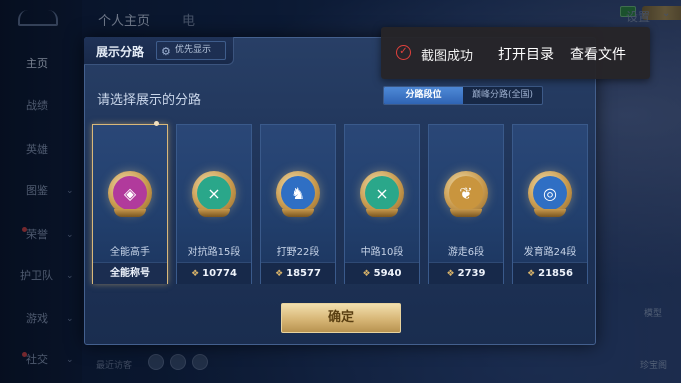 This screenshot has width=681, height=383. What do you see at coordinates (550, 252) in the screenshot?
I see `lane-label: 发育路24段` at bounding box center [550, 252].